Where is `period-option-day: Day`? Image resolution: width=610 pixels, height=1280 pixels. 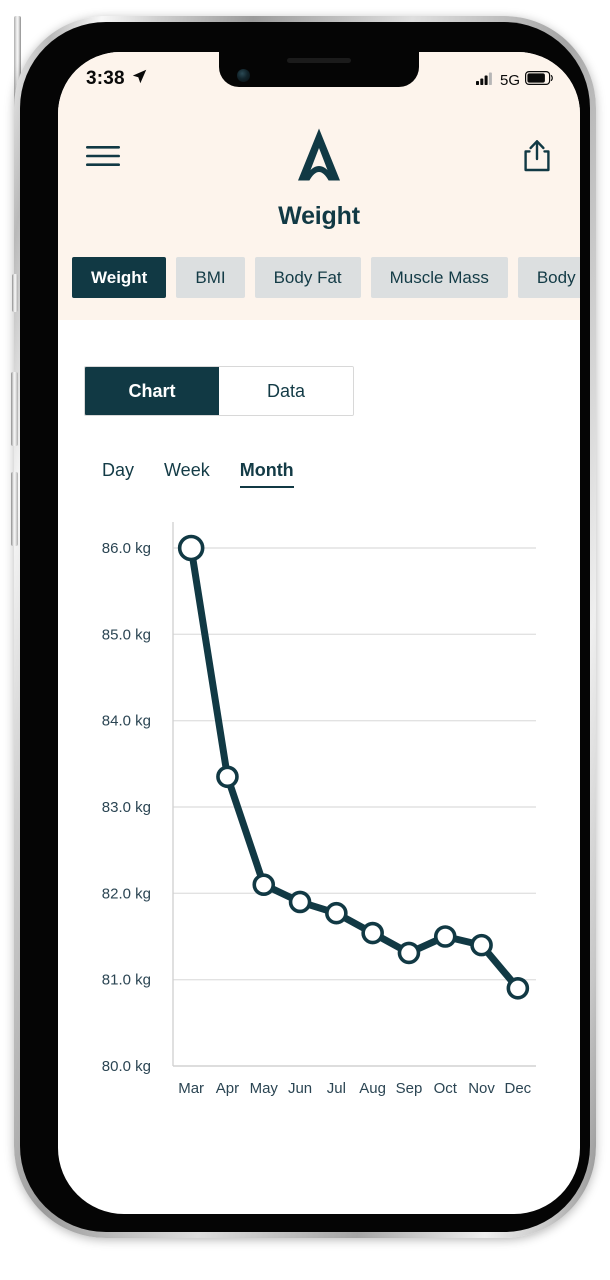
period-option-day: Day is located at coordinates (118, 474).